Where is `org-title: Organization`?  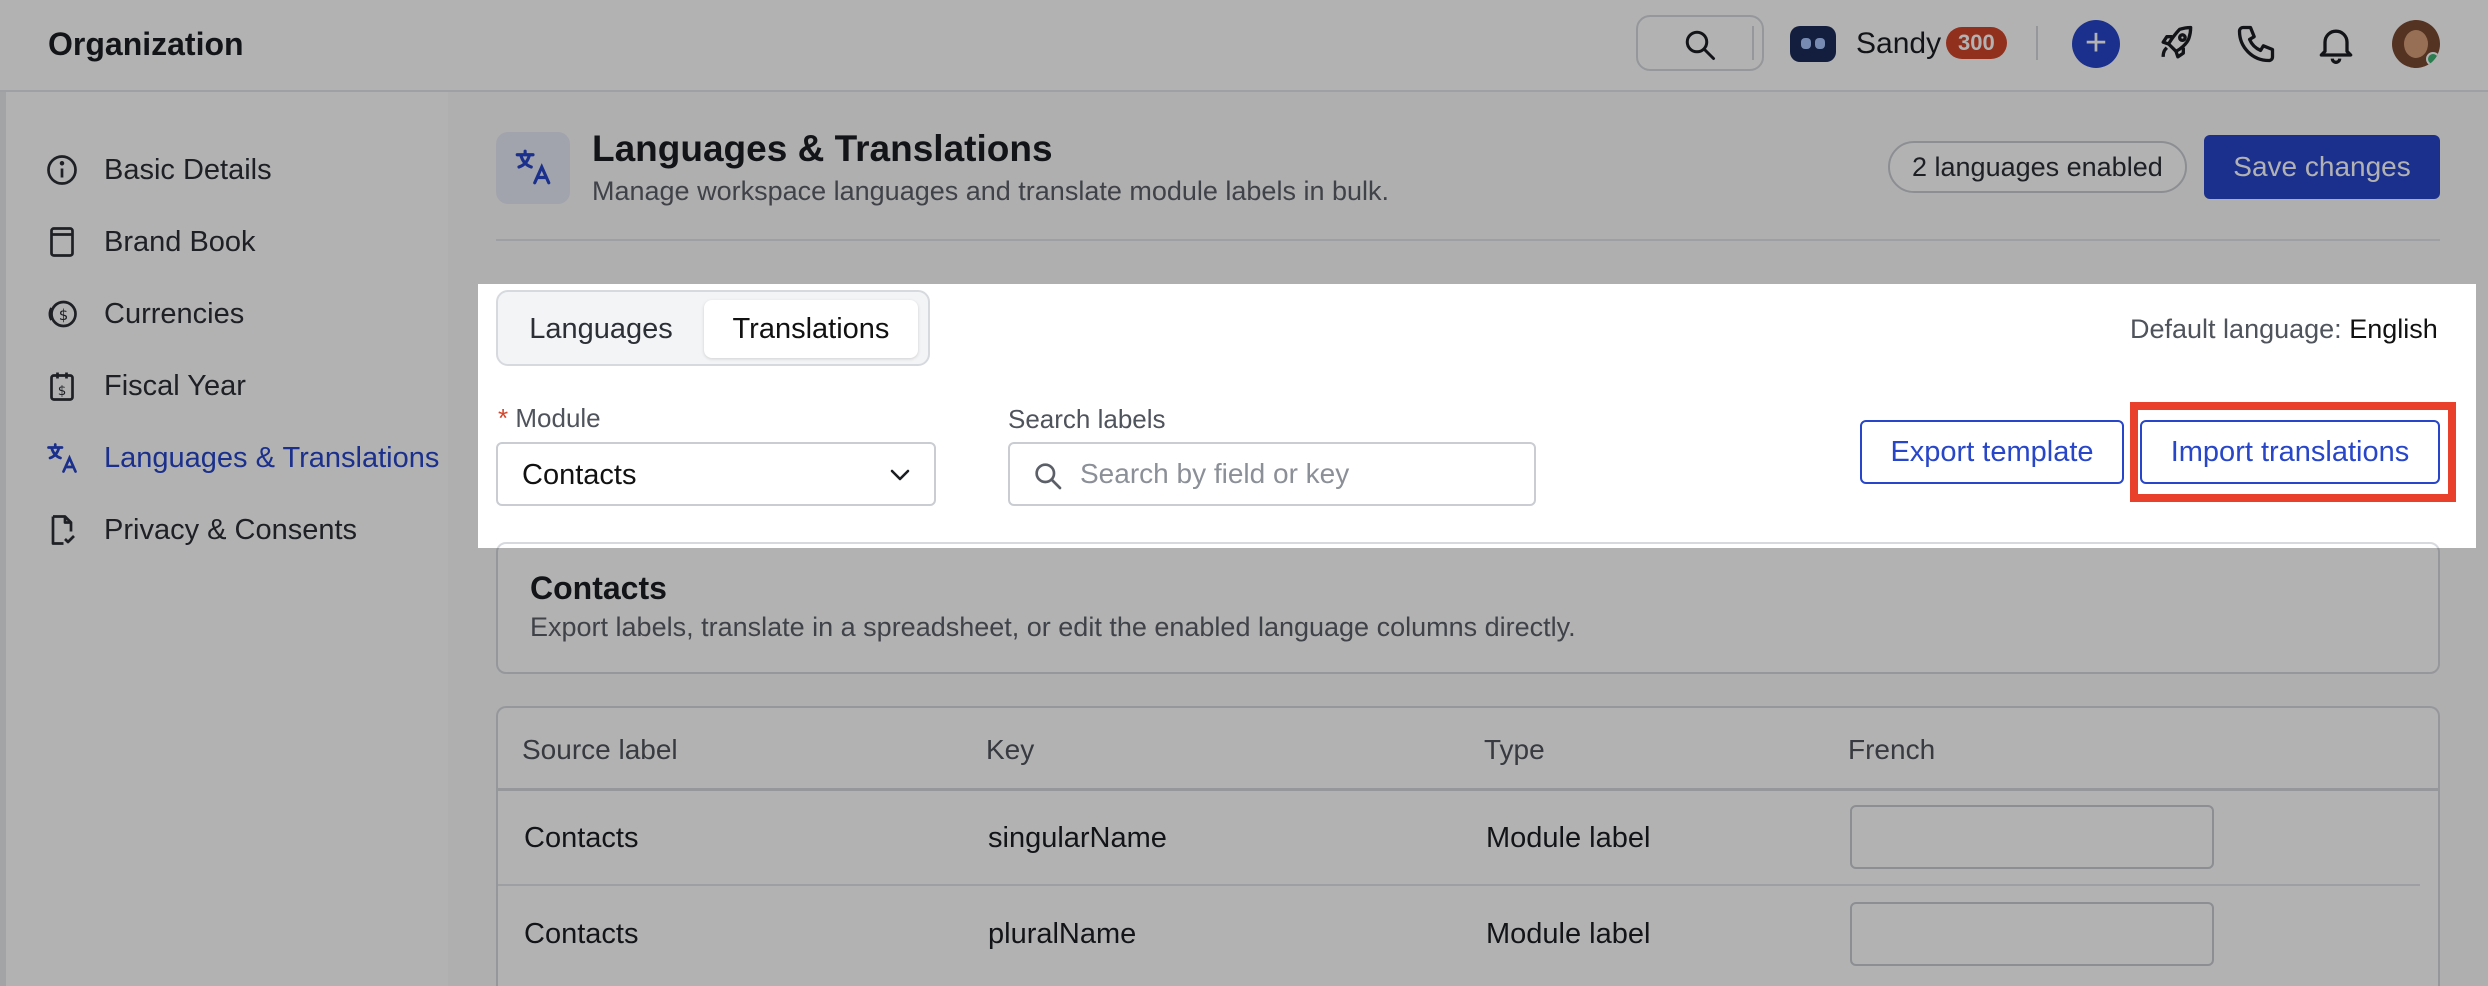
org-title: Organization is located at coordinates (146, 44).